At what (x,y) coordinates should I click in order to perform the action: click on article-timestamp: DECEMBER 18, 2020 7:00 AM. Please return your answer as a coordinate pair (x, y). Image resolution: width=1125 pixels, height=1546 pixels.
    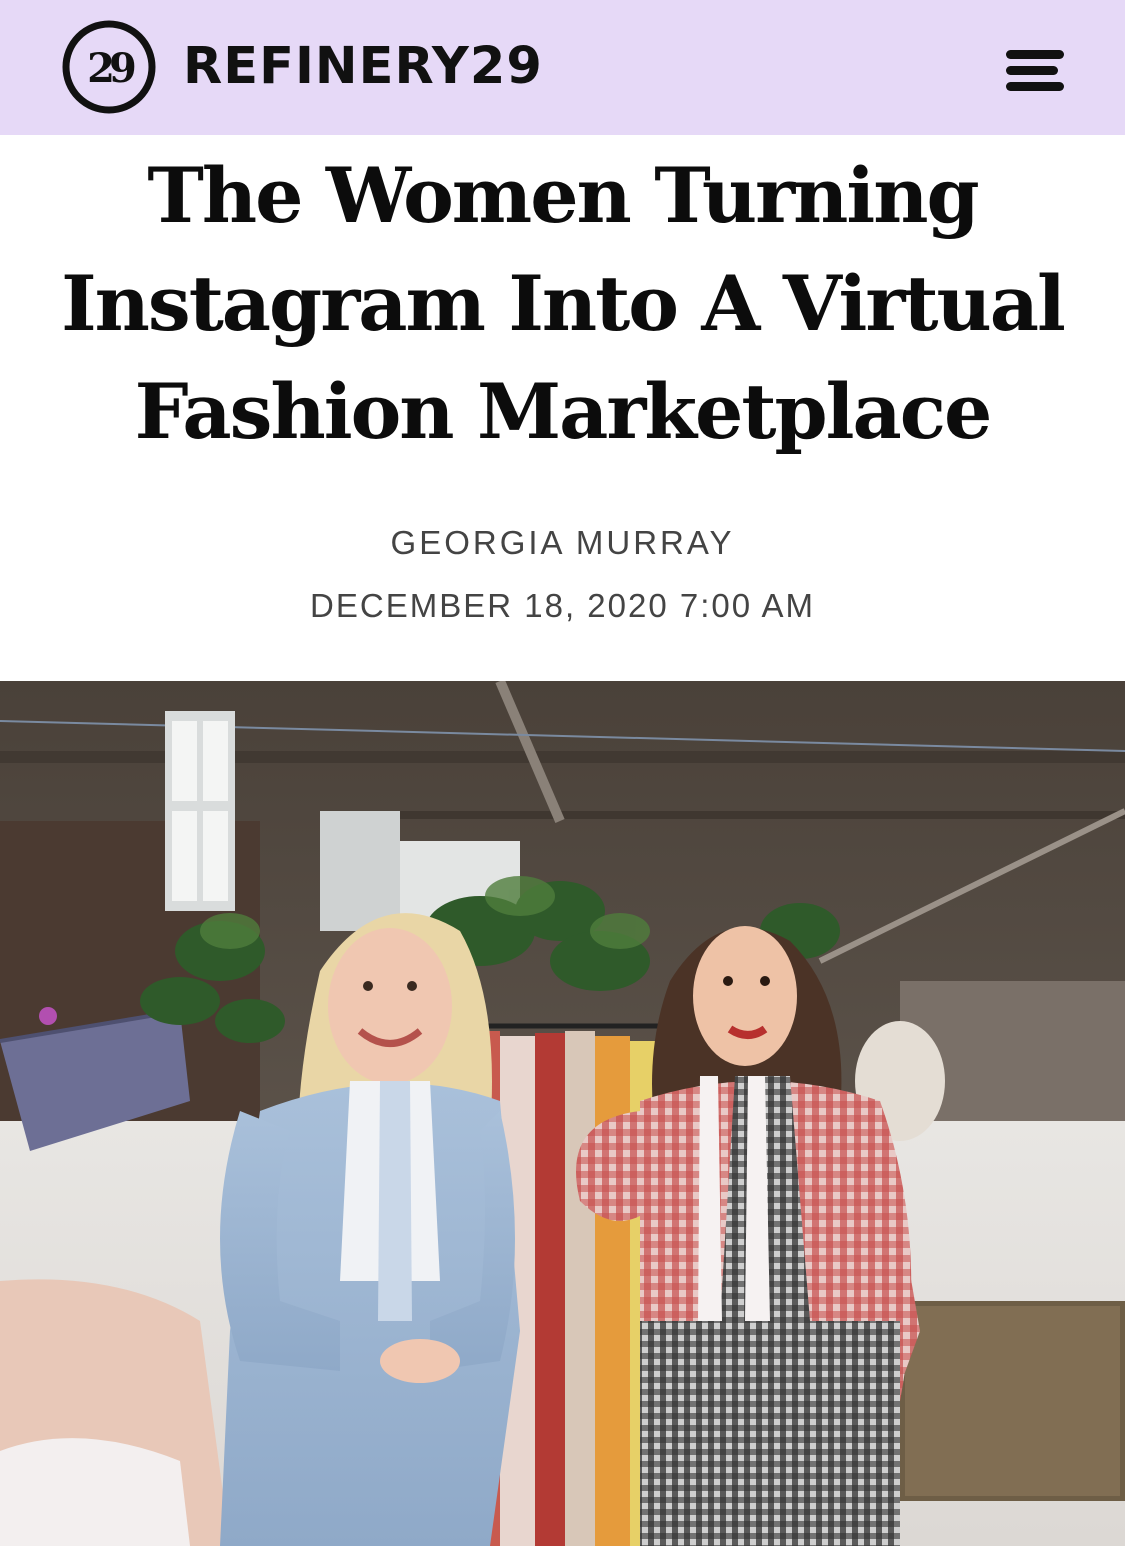
    Looking at the image, I should click on (562, 605).